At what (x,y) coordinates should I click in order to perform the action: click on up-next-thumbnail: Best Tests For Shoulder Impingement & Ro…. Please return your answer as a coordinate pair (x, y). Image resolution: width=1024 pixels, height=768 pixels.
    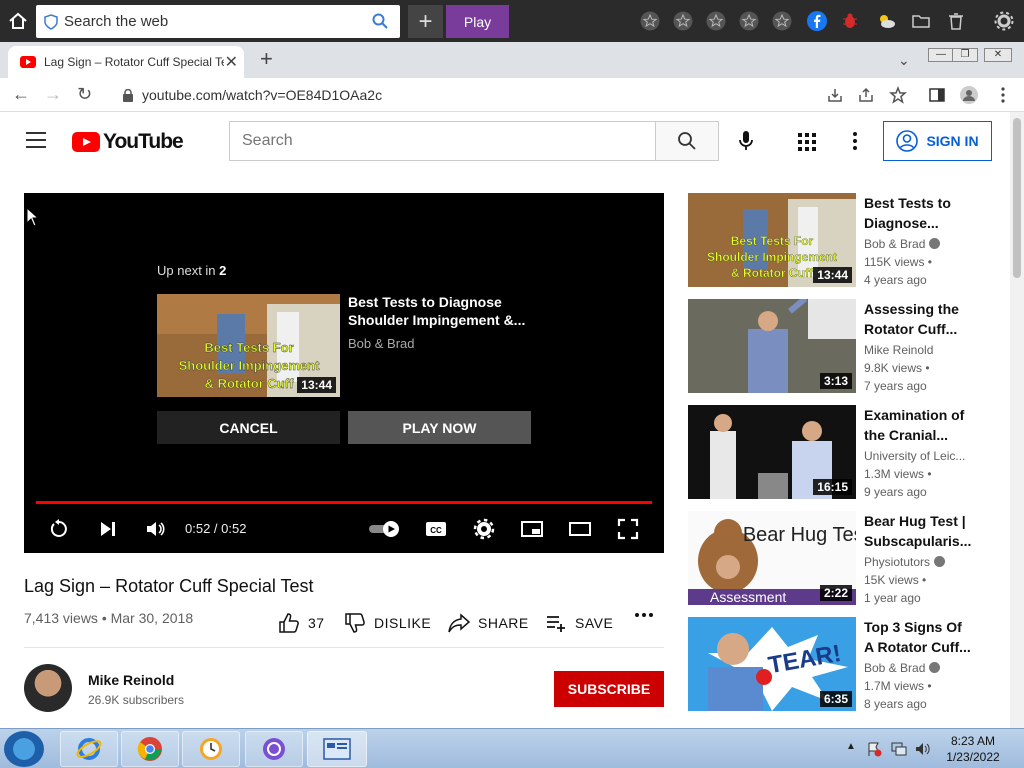
    Looking at the image, I should click on (248, 345).